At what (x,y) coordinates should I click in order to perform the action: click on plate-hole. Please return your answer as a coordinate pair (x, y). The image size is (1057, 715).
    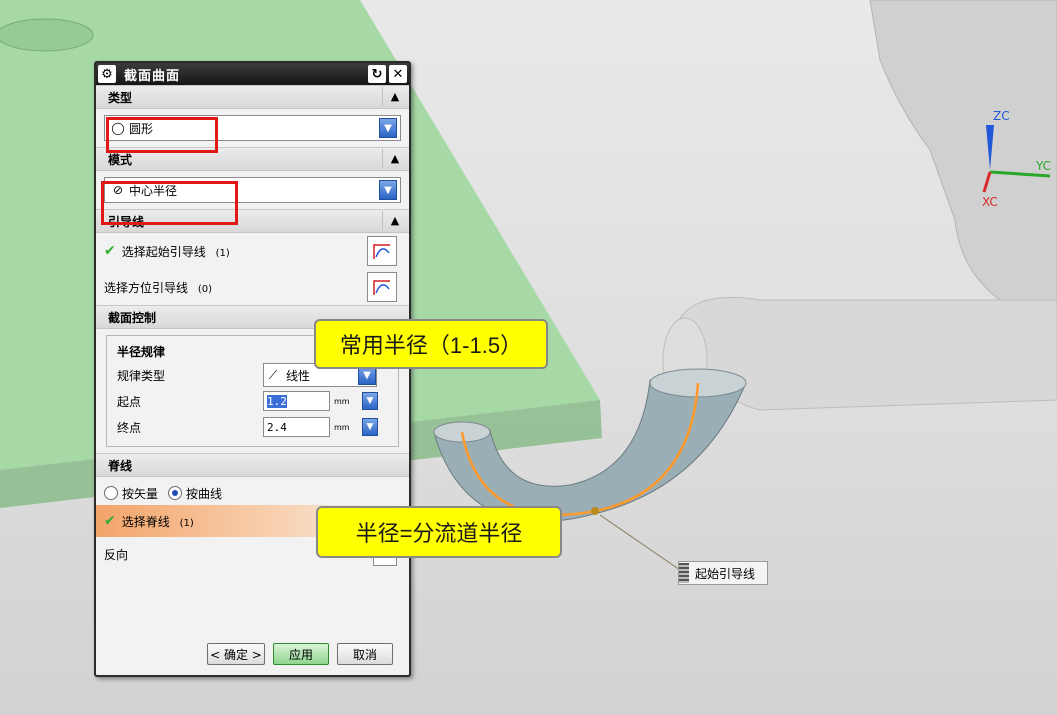
    Looking at the image, I should click on (47, 35).